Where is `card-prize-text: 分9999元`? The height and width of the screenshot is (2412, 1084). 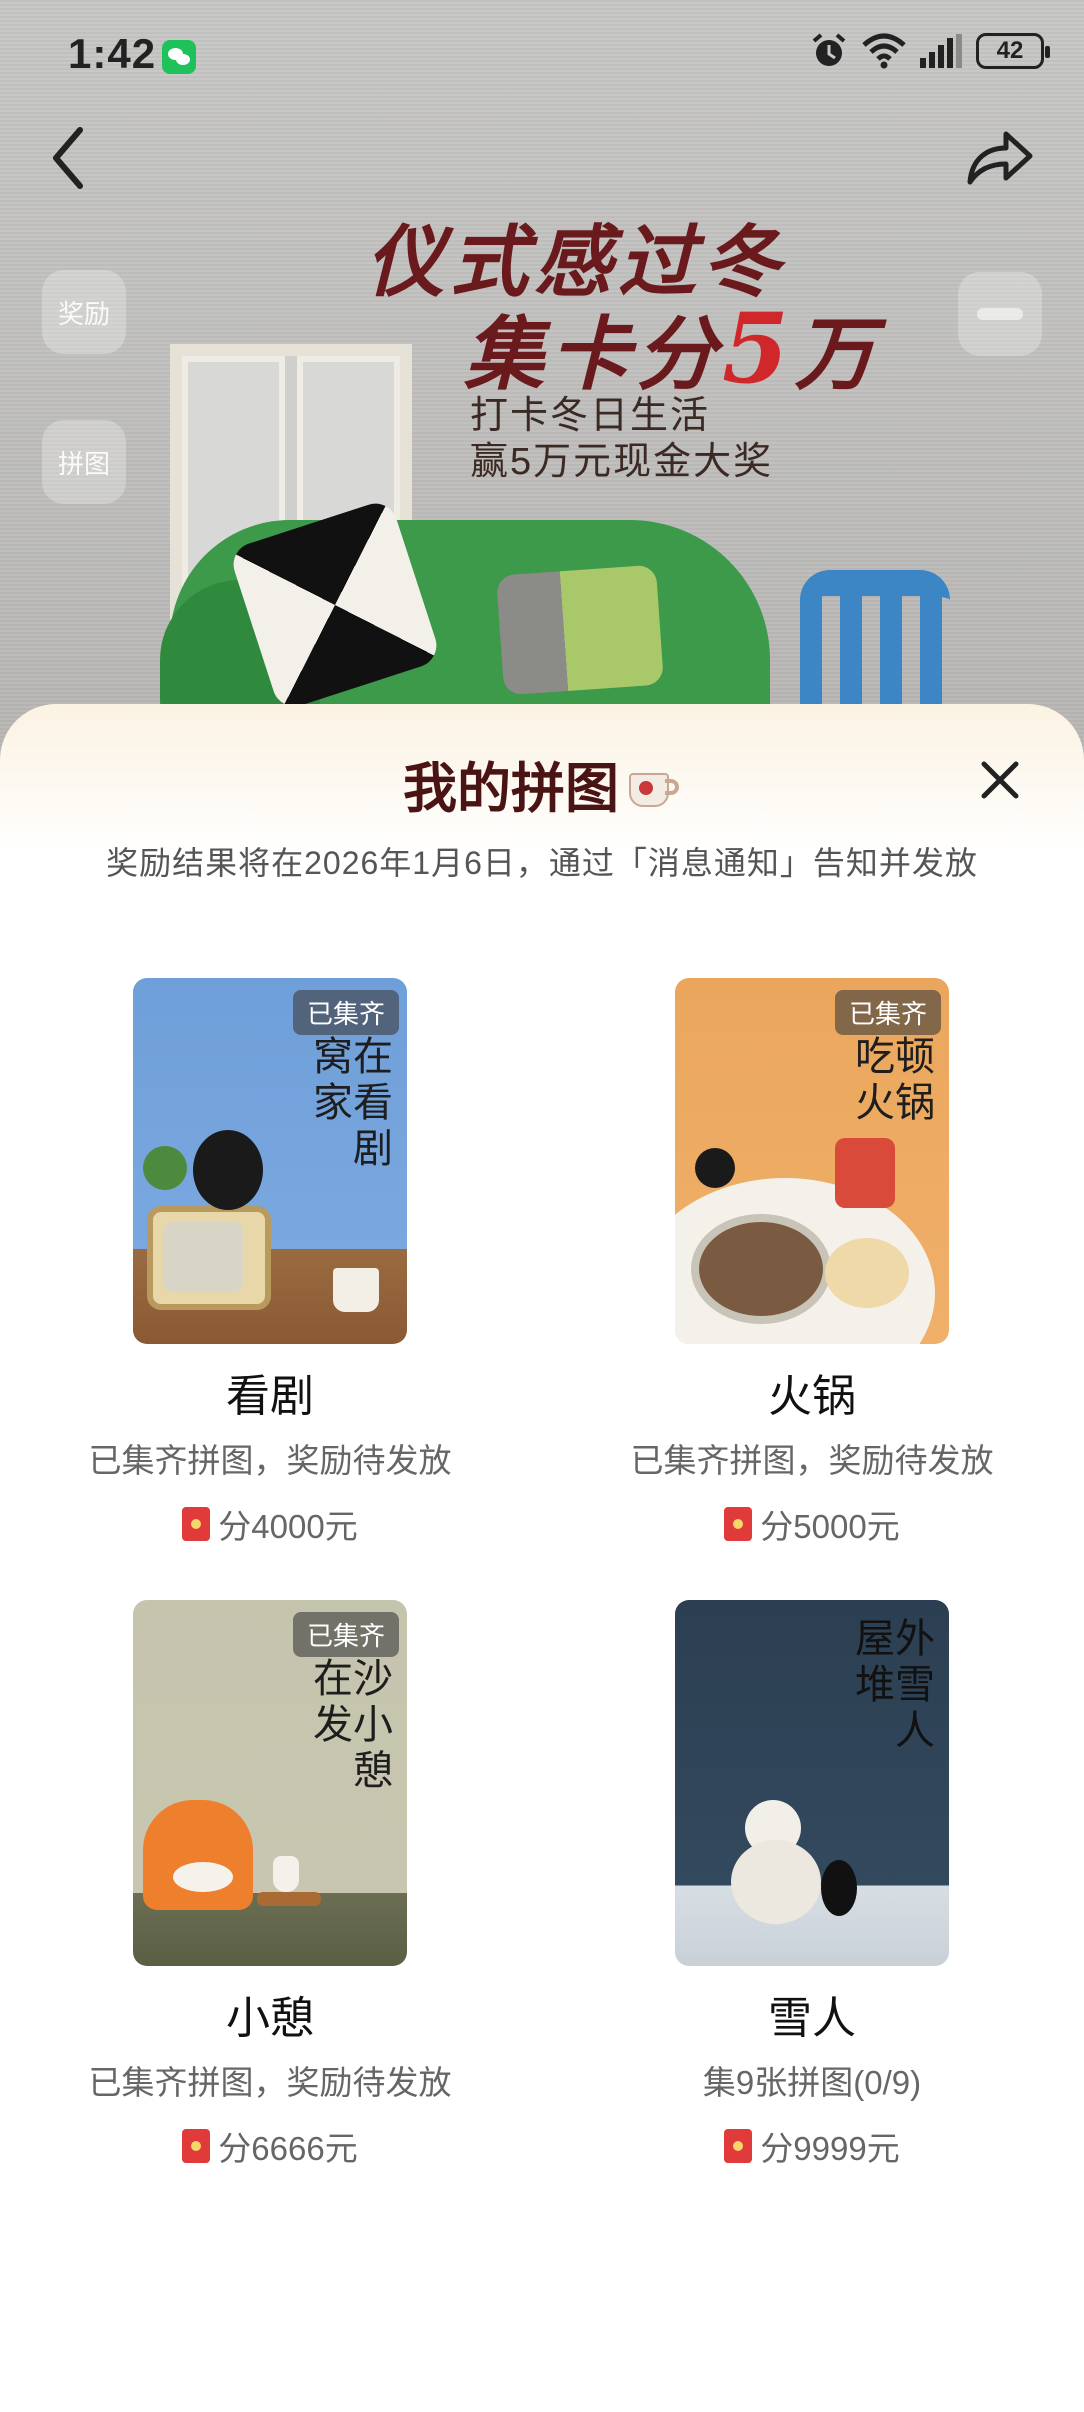
card-prize-text: 分9999元 is located at coordinates (830, 2148).